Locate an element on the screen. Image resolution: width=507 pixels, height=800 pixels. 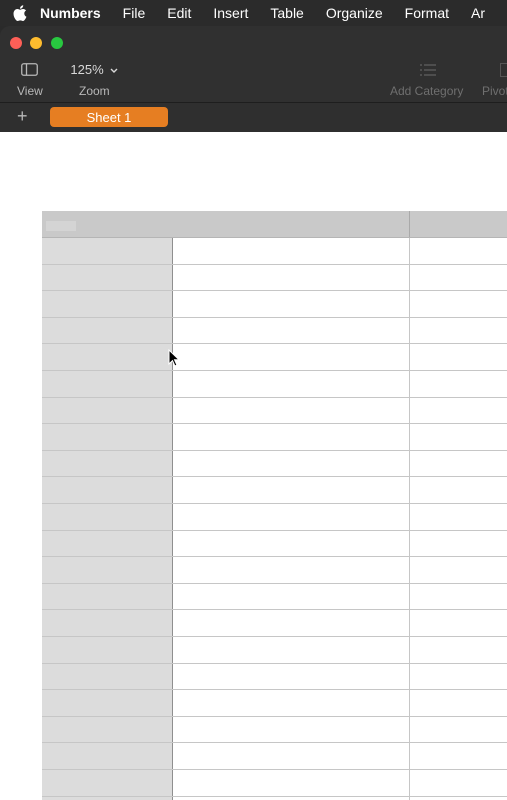
maximize-window-button is located at coordinates (57, 43).